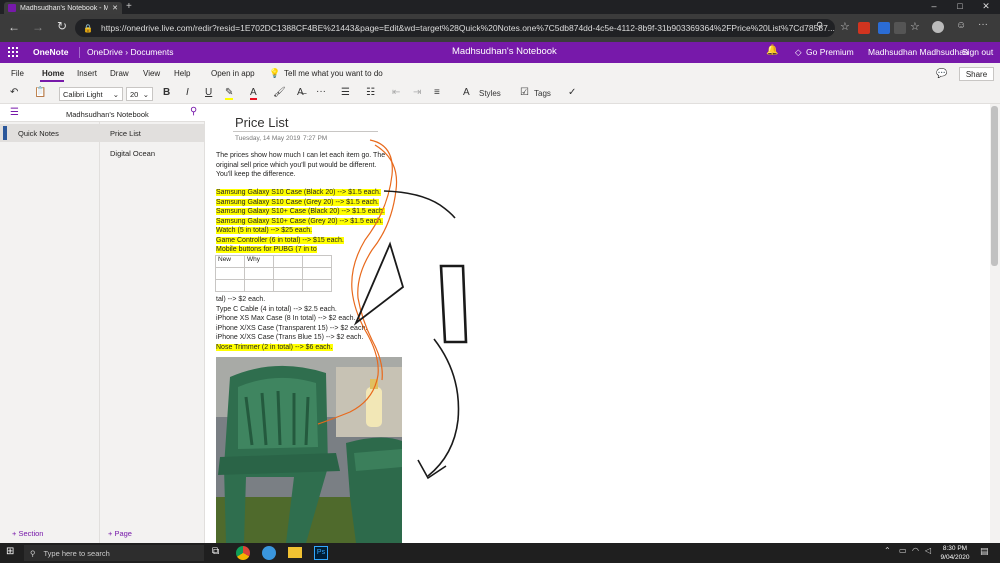 The height and width of the screenshot is (563, 1000). I want to click on network-icon: ▭, so click(903, 550).